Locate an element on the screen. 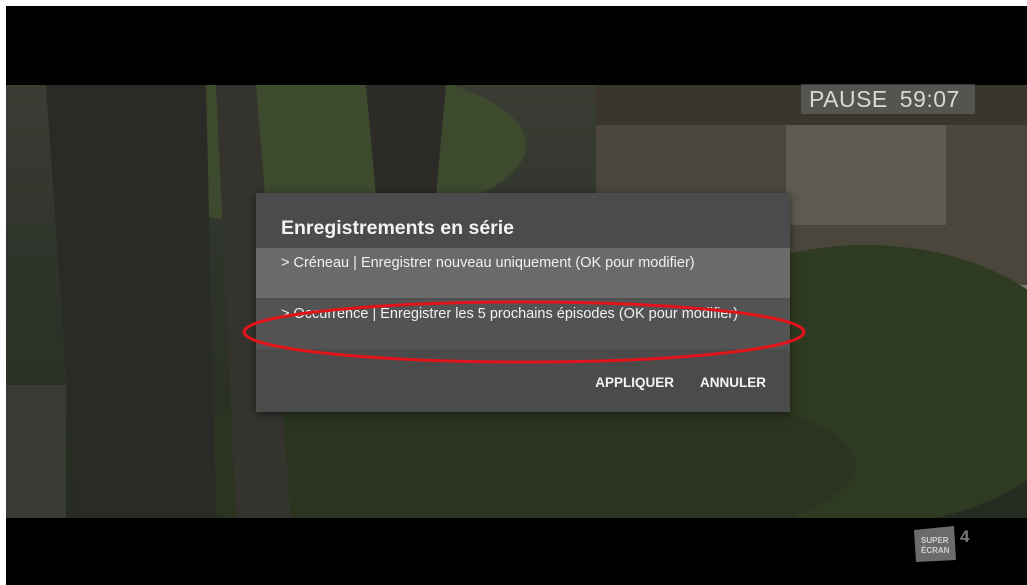 The height and width of the screenshot is (585, 1027). playback-timestamp: 59:07 is located at coordinates (929, 98).